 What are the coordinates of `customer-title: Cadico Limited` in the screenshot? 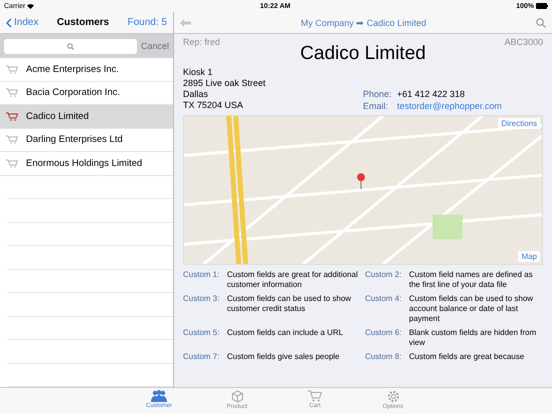 It's located at (363, 54).